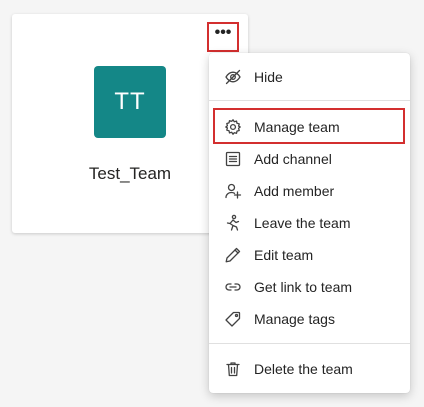 The height and width of the screenshot is (407, 424). I want to click on more-options-button: •••, so click(223, 37).